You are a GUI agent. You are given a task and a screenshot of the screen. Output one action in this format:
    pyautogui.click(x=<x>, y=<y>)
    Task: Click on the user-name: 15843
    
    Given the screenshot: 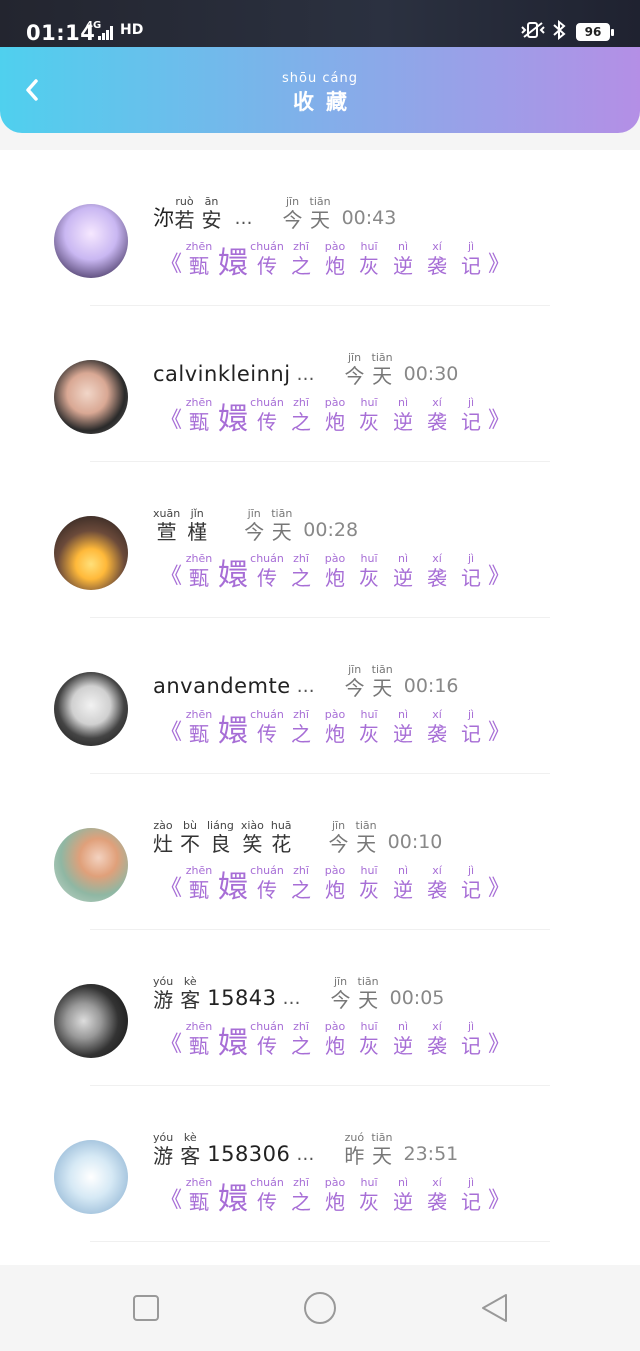 What is the action you would take?
    pyautogui.click(x=242, y=998)
    